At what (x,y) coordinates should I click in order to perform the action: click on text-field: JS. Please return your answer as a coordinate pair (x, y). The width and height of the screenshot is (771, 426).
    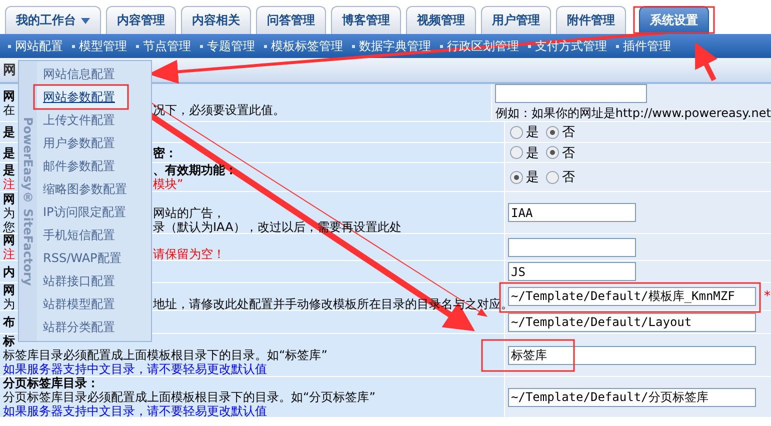
    Looking at the image, I should click on (572, 271).